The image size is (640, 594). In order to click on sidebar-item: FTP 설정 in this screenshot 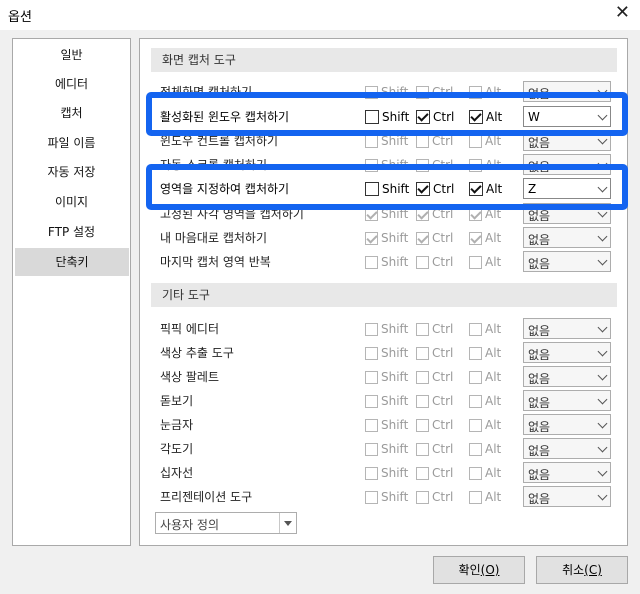, I will do `click(71, 232)`.